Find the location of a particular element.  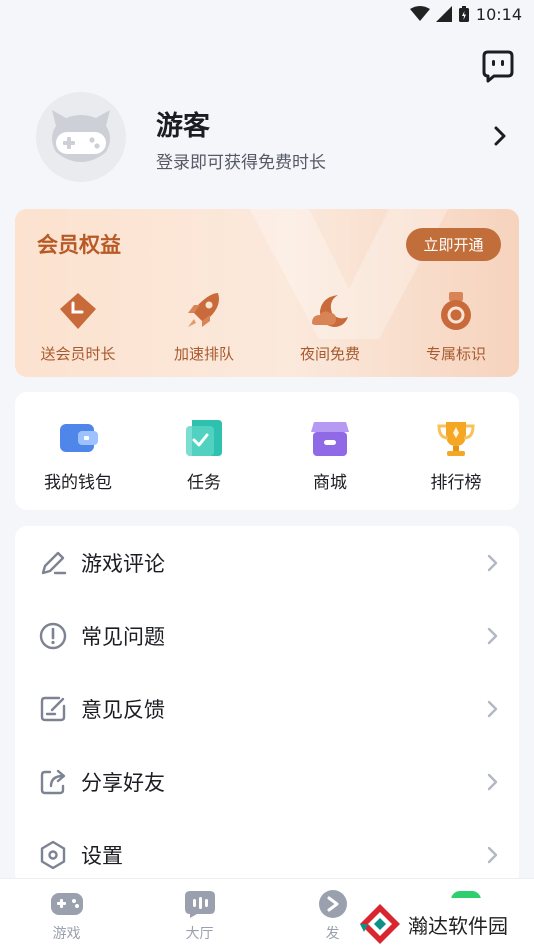

menu-item-game-review: 游戏评论 is located at coordinates (267, 562).